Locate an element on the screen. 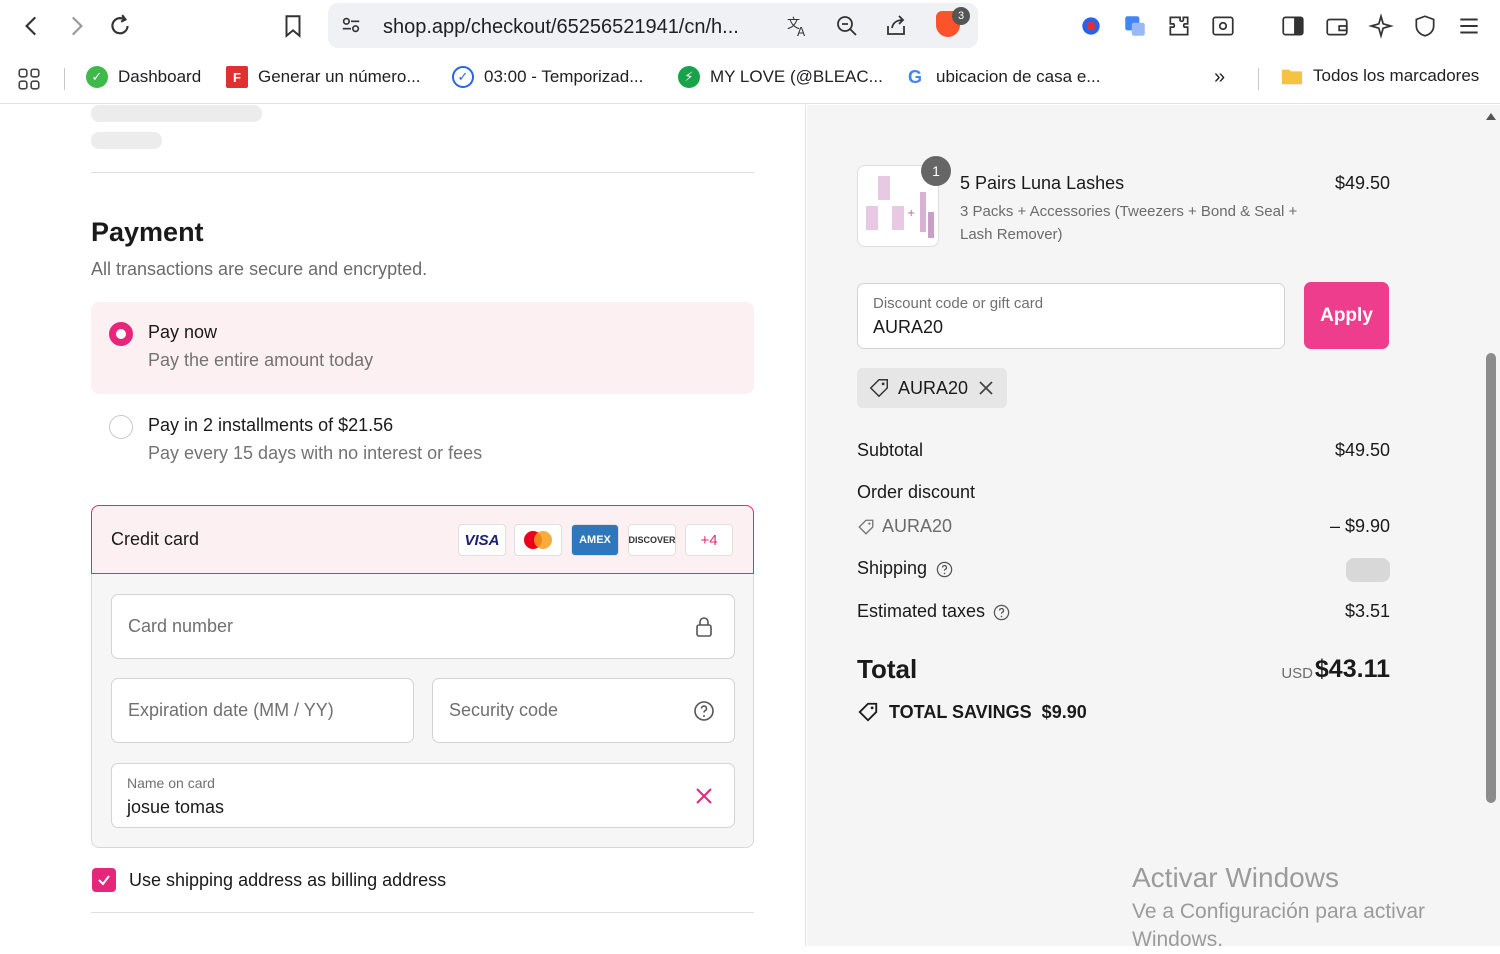 Image resolution: width=1500 pixels, height=954 pixels. svg-text: A is located at coordinates (801, 31).